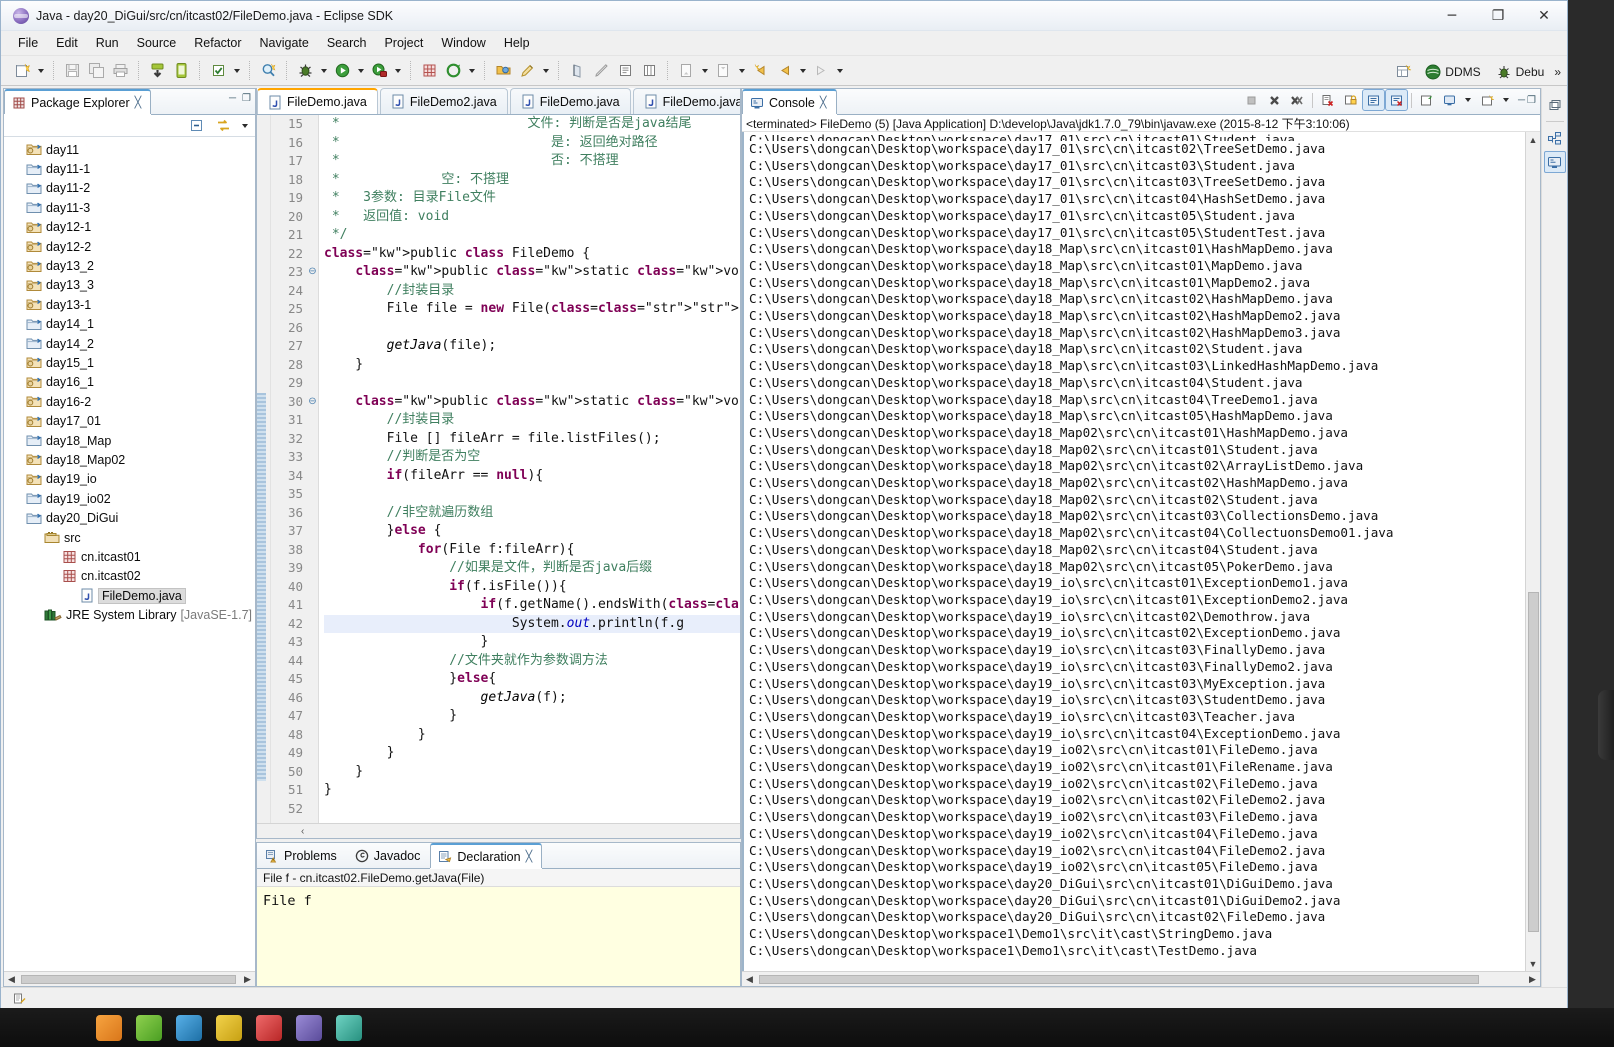  What do you see at coordinates (529, 856) in the screenshot?
I see `close-icon: ╳` at bounding box center [529, 856].